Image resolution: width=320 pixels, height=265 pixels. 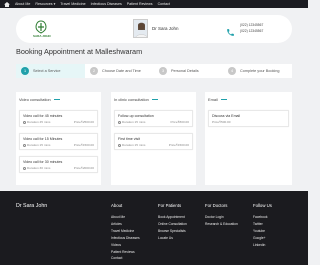 What do you see at coordinates (43, 139) in the screenshot?
I see `service-title: Video call for 15 Minutes` at bounding box center [43, 139].